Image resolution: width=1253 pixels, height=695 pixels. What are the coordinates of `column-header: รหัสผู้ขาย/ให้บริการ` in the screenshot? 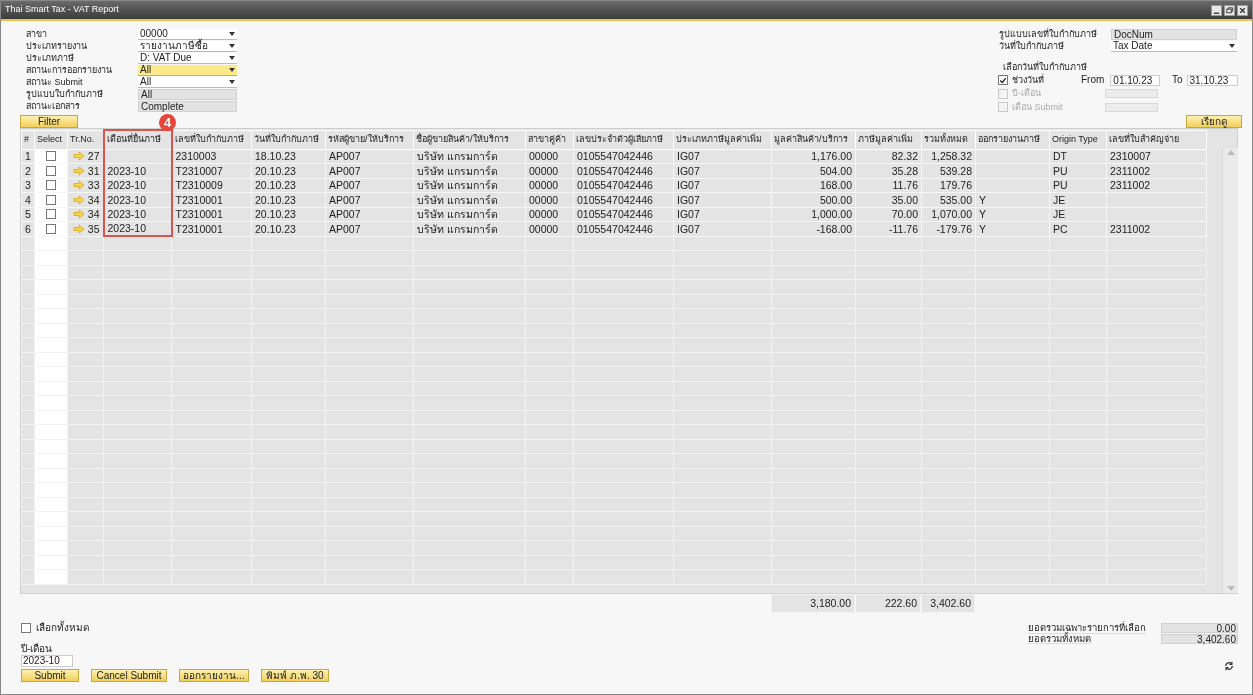 It's located at (369, 139).